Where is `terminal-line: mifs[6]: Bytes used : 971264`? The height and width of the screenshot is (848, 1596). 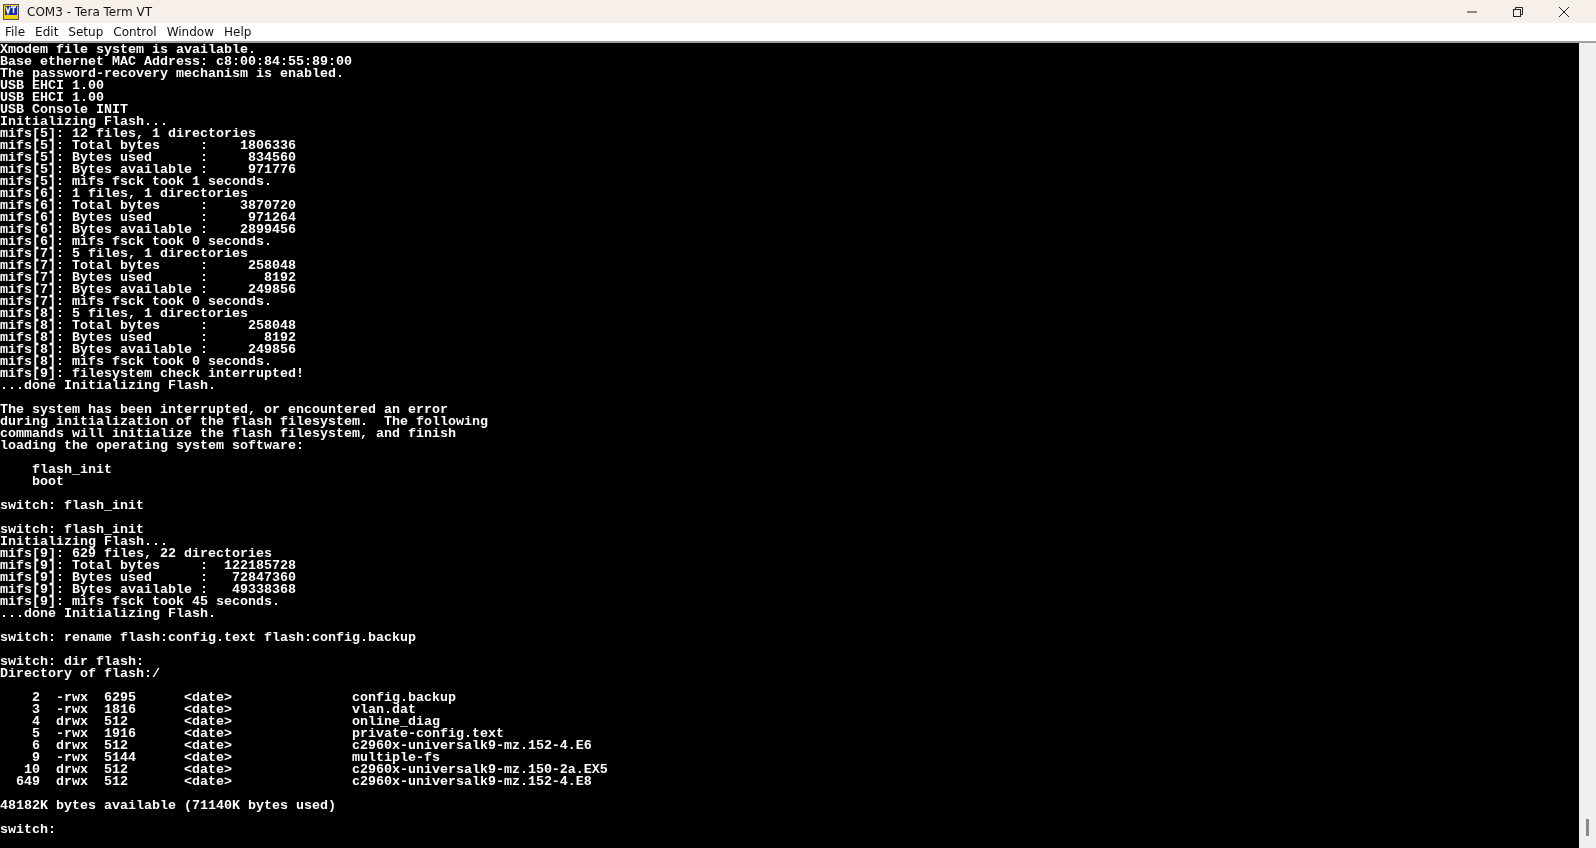 terminal-line: mifs[6]: Bytes used : 971264 is located at coordinates (148, 218).